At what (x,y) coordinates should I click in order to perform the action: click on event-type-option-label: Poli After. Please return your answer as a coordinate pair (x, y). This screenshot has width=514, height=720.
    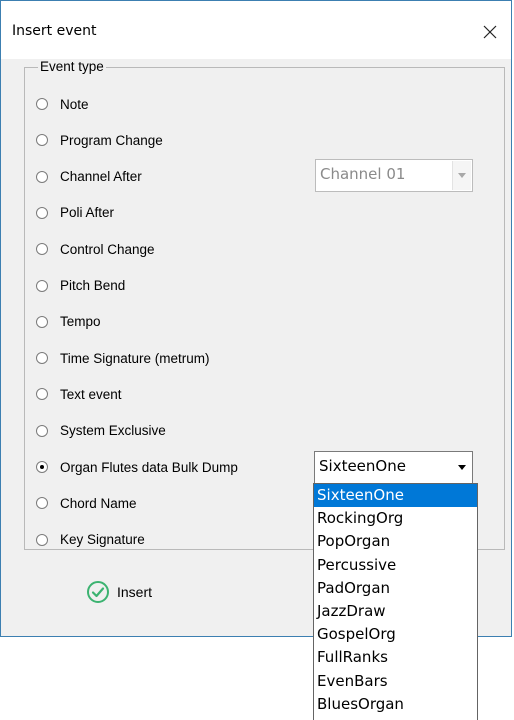
    Looking at the image, I should click on (87, 213).